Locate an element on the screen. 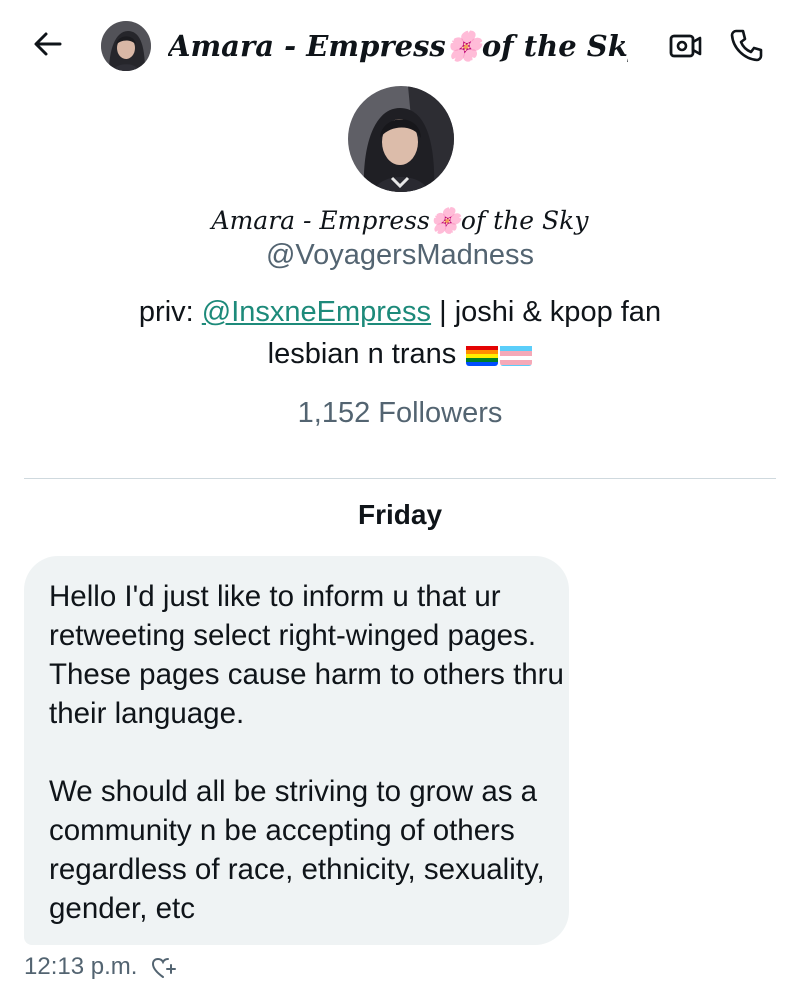 The height and width of the screenshot is (986, 800). add-reaction-icon is located at coordinates (163, 967).